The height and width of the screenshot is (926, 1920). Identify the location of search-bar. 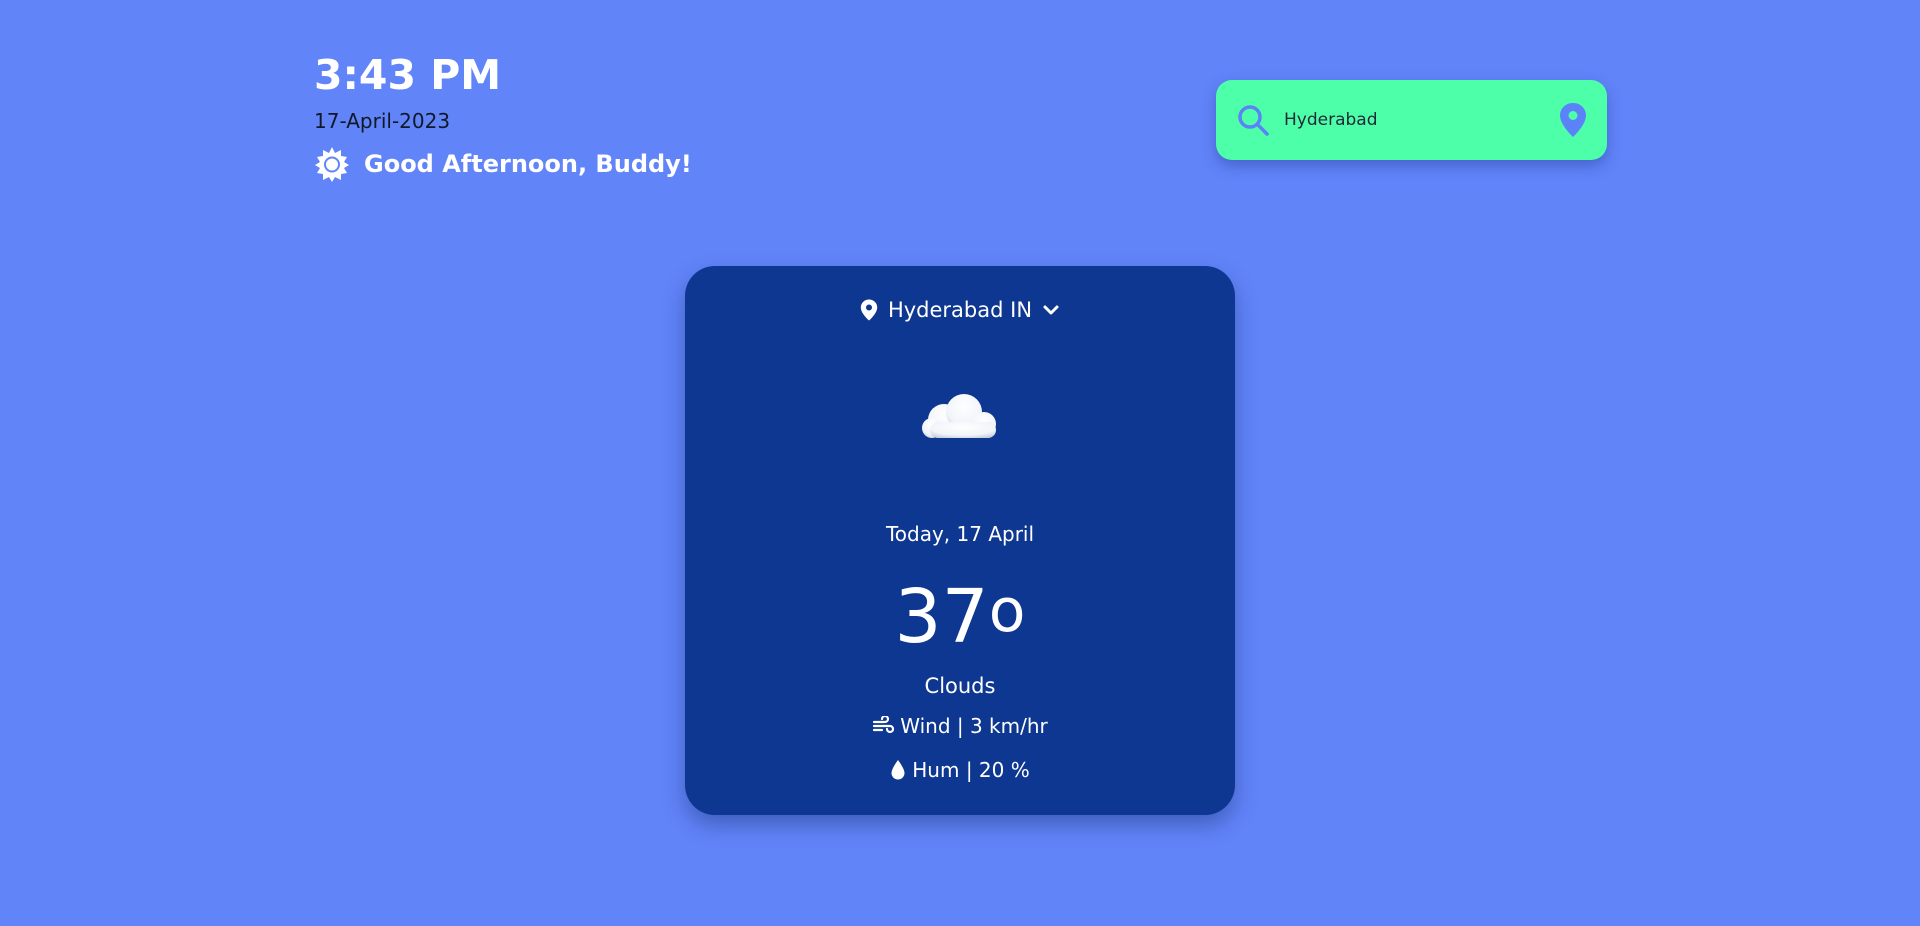
(1411, 120).